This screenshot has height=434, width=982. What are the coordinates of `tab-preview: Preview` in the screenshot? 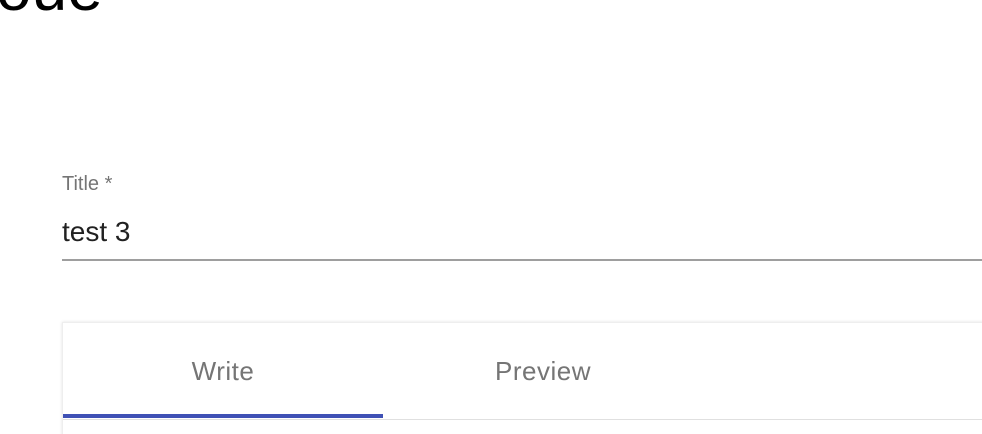 It's located at (543, 371).